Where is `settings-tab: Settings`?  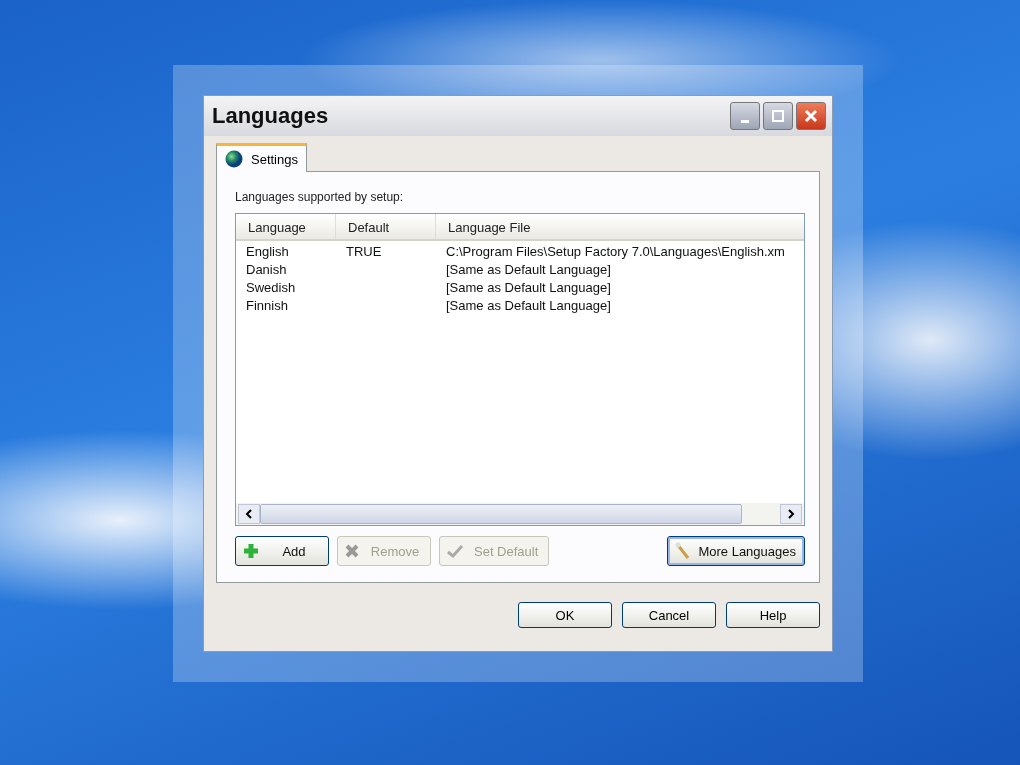 settings-tab: Settings is located at coordinates (261, 157).